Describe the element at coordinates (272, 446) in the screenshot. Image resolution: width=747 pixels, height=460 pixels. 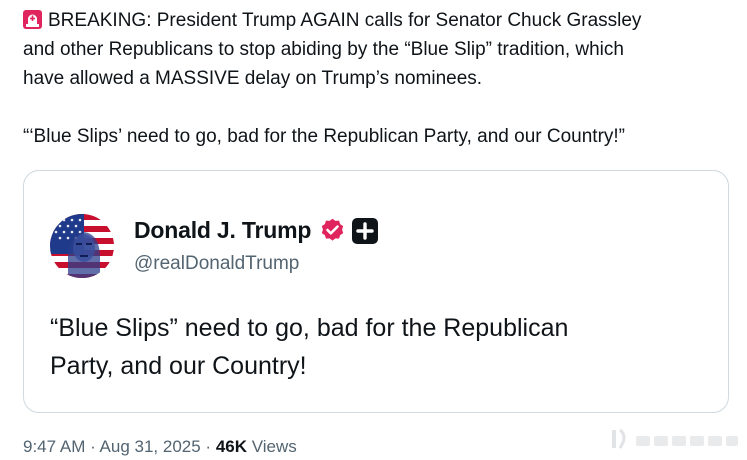
I see `views-label: Views` at that location.